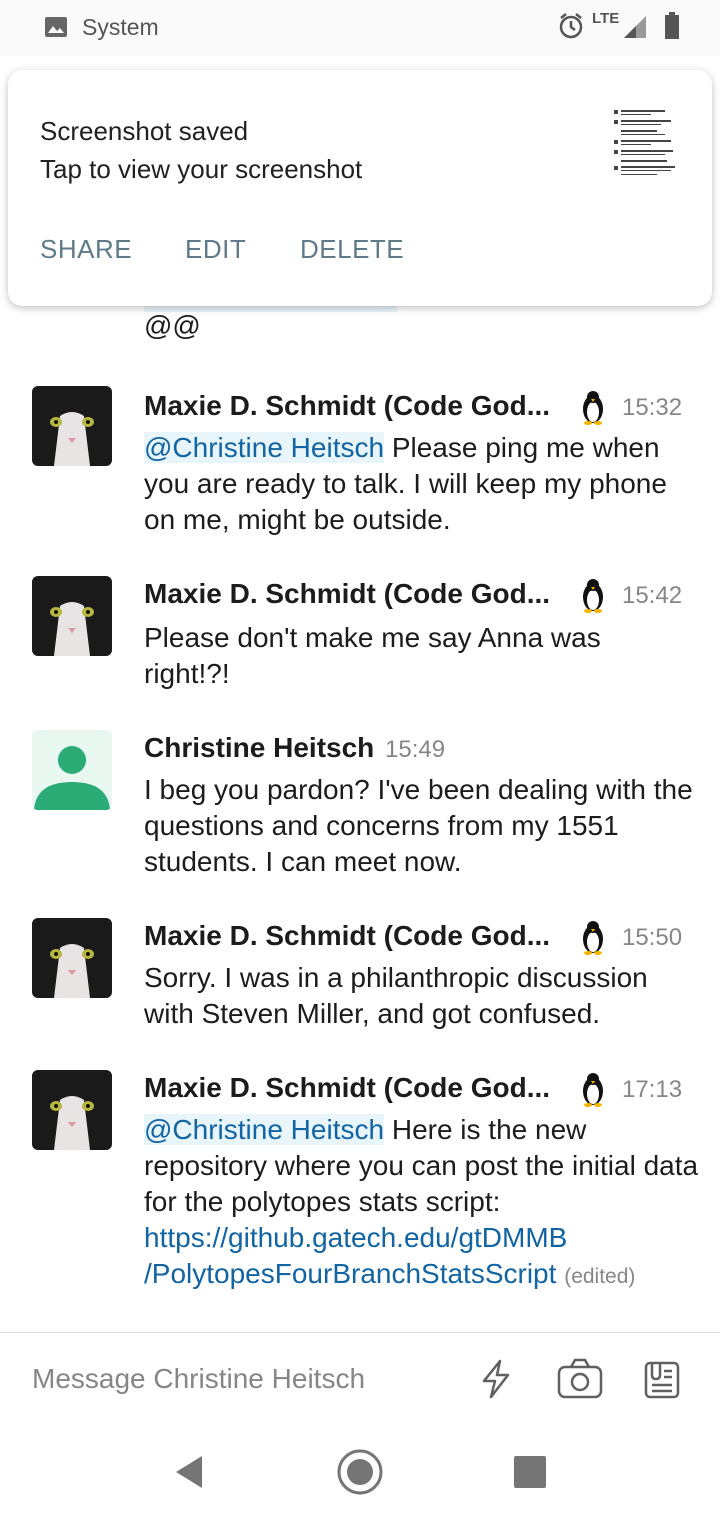 The height and width of the screenshot is (1520, 720). I want to click on recent-apps-icon, so click(530, 1472).